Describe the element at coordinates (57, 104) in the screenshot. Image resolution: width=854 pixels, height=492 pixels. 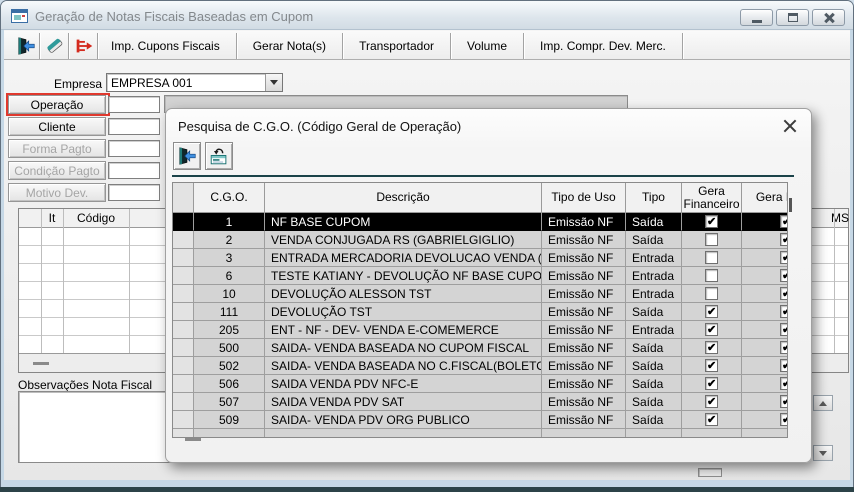
I see `side-button: Operação` at that location.